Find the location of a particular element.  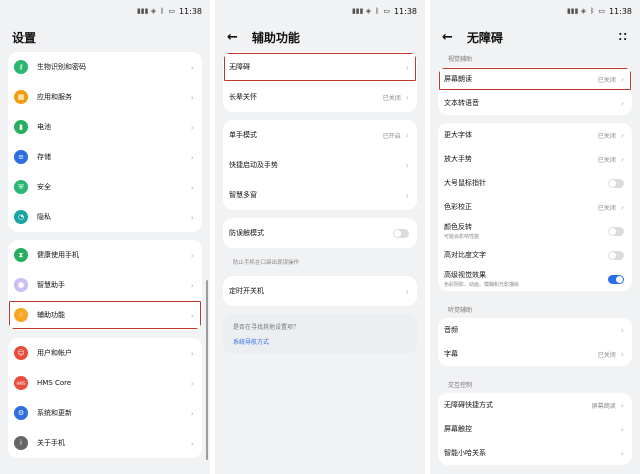

anti-touch-note: 防止手机在口袋出现误操作 is located at coordinates (266, 263).